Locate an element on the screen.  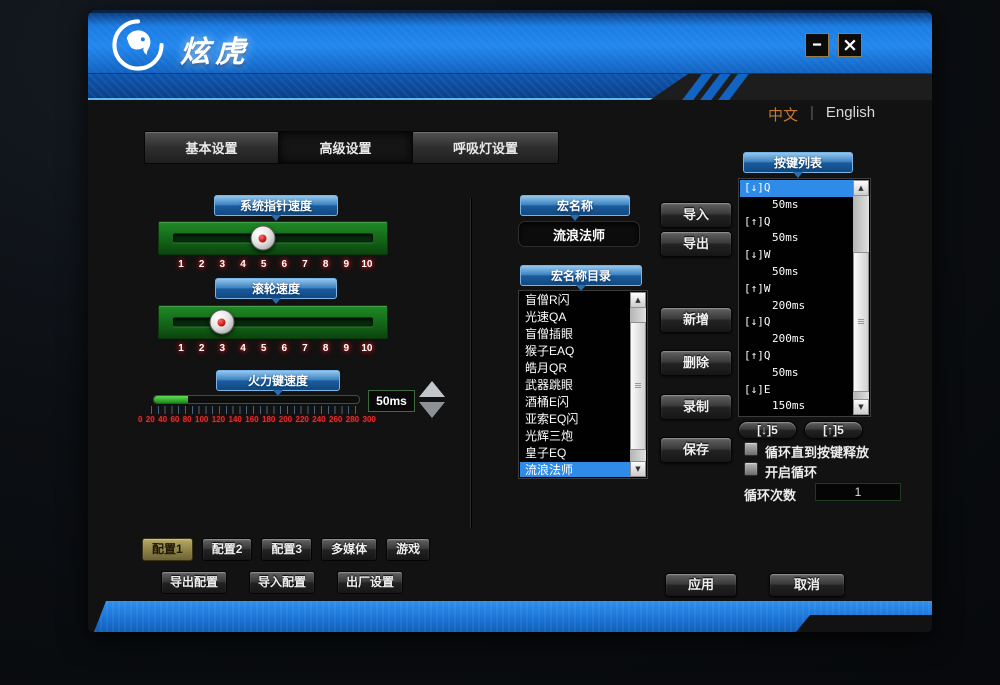
record-macro-button: 录制 is located at coordinates (696, 407).